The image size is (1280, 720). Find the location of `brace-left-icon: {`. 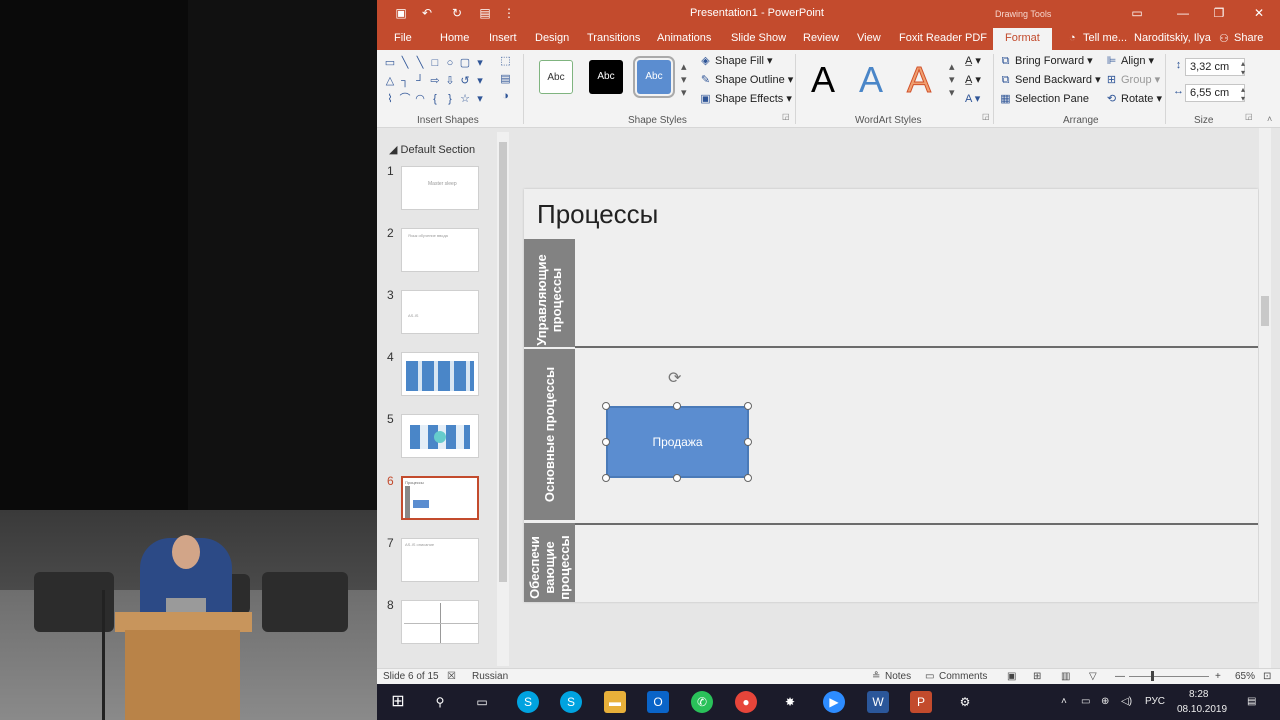

brace-left-icon: { is located at coordinates (435, 100).